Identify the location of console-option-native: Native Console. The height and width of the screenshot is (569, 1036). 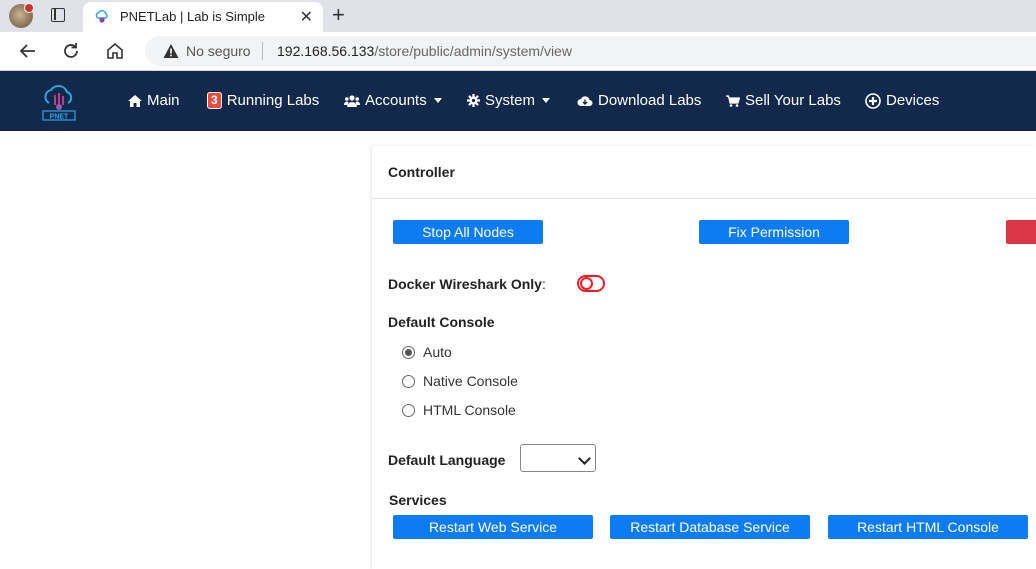
(460, 381).